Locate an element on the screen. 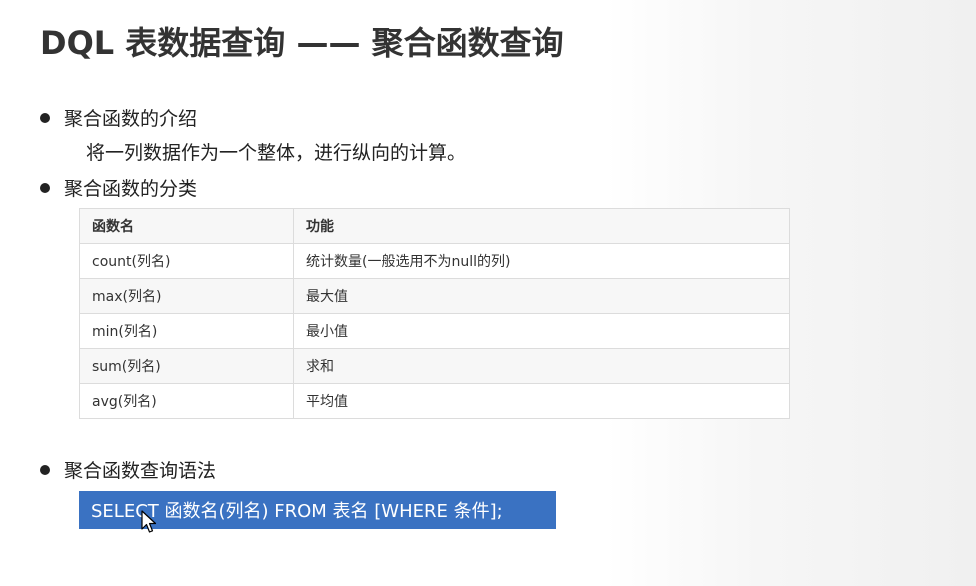 The width and height of the screenshot is (976, 586). table-row: sum(列名) 求和 is located at coordinates (434, 366).